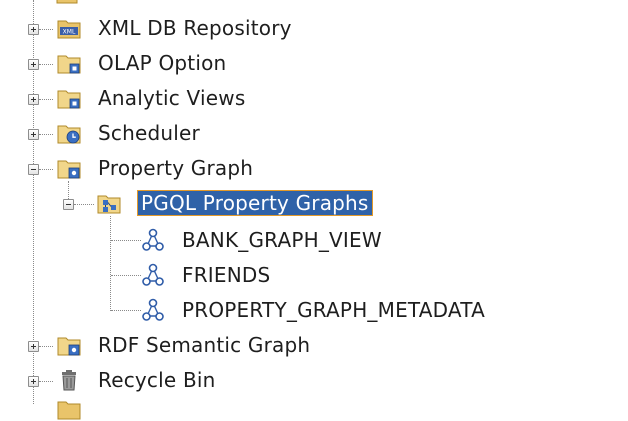  Describe the element at coordinates (69, 32) in the screenshot. I see `svg-text: XML` at that location.